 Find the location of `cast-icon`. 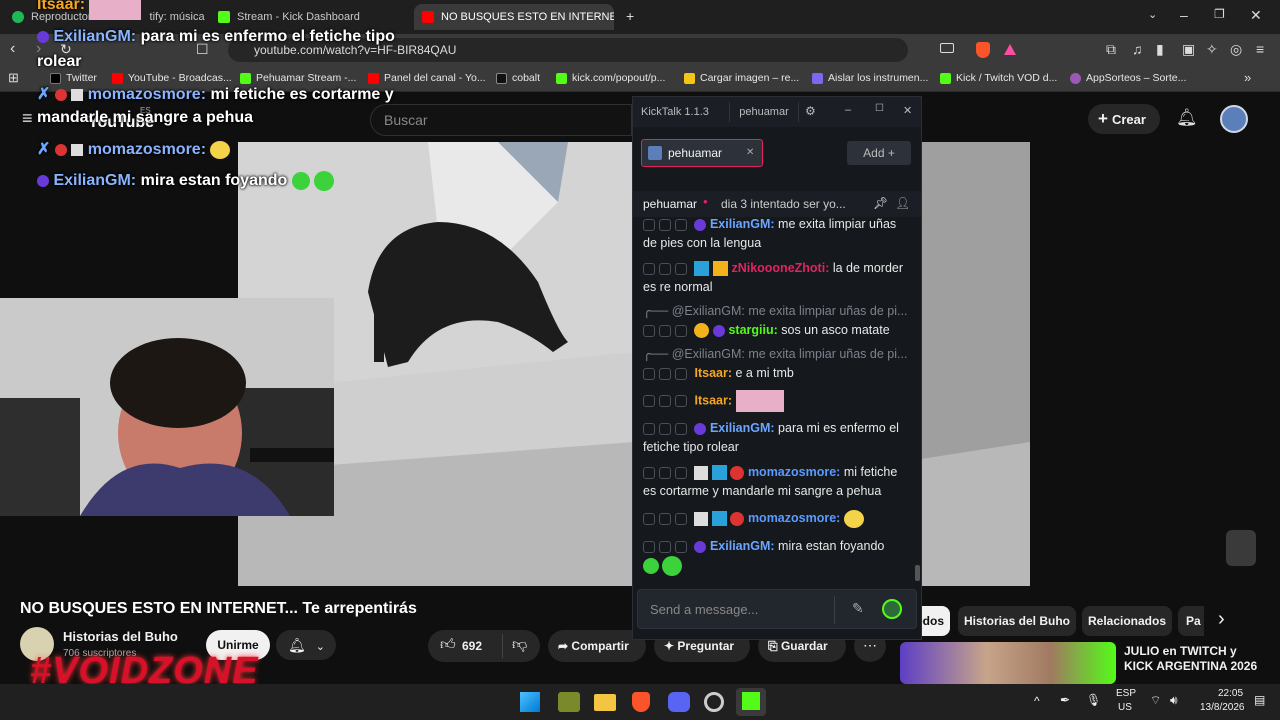

cast-icon is located at coordinates (947, 48).